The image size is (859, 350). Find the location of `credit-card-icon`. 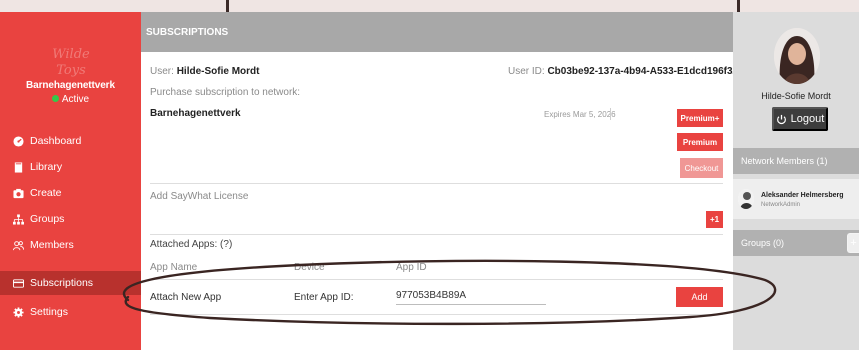

credit-card-icon is located at coordinates (18, 283).